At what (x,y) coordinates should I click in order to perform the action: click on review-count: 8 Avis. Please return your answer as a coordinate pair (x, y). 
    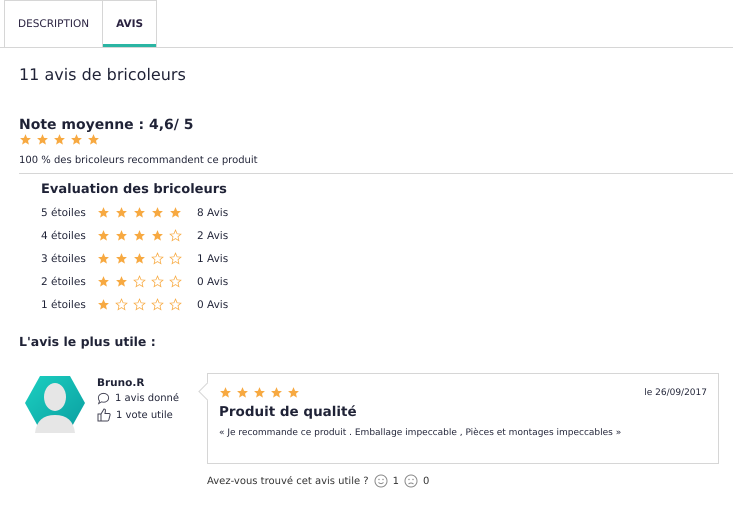
    Looking at the image, I should click on (213, 212).